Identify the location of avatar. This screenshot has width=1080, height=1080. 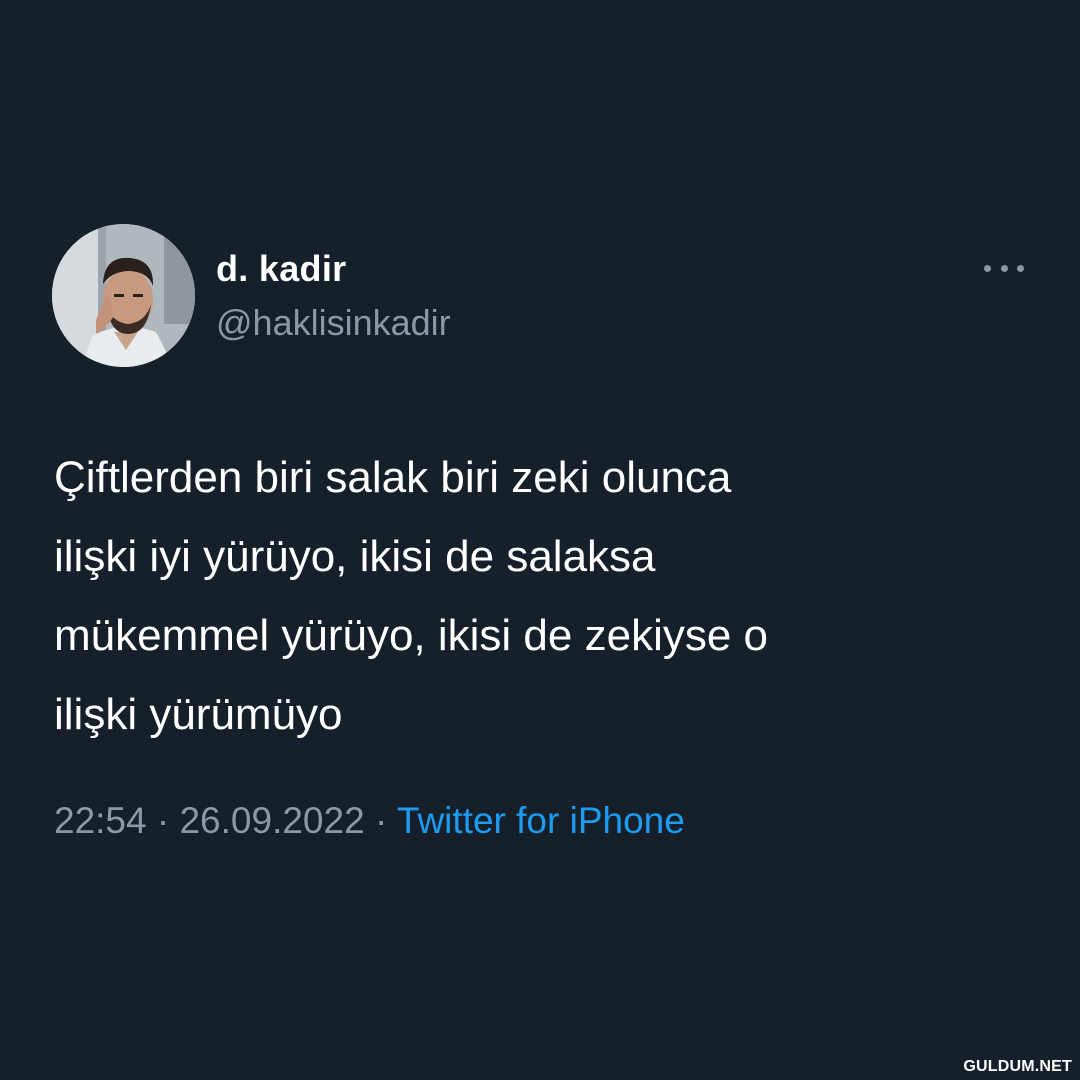
(123, 295).